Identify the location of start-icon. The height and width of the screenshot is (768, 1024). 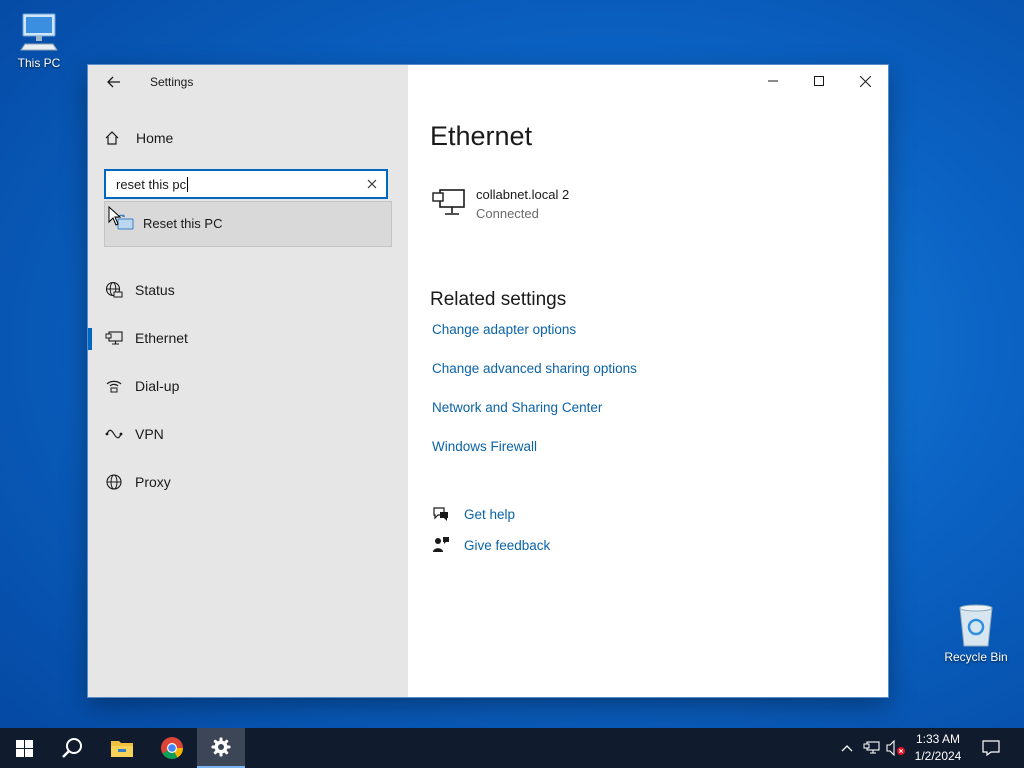
(24, 748).